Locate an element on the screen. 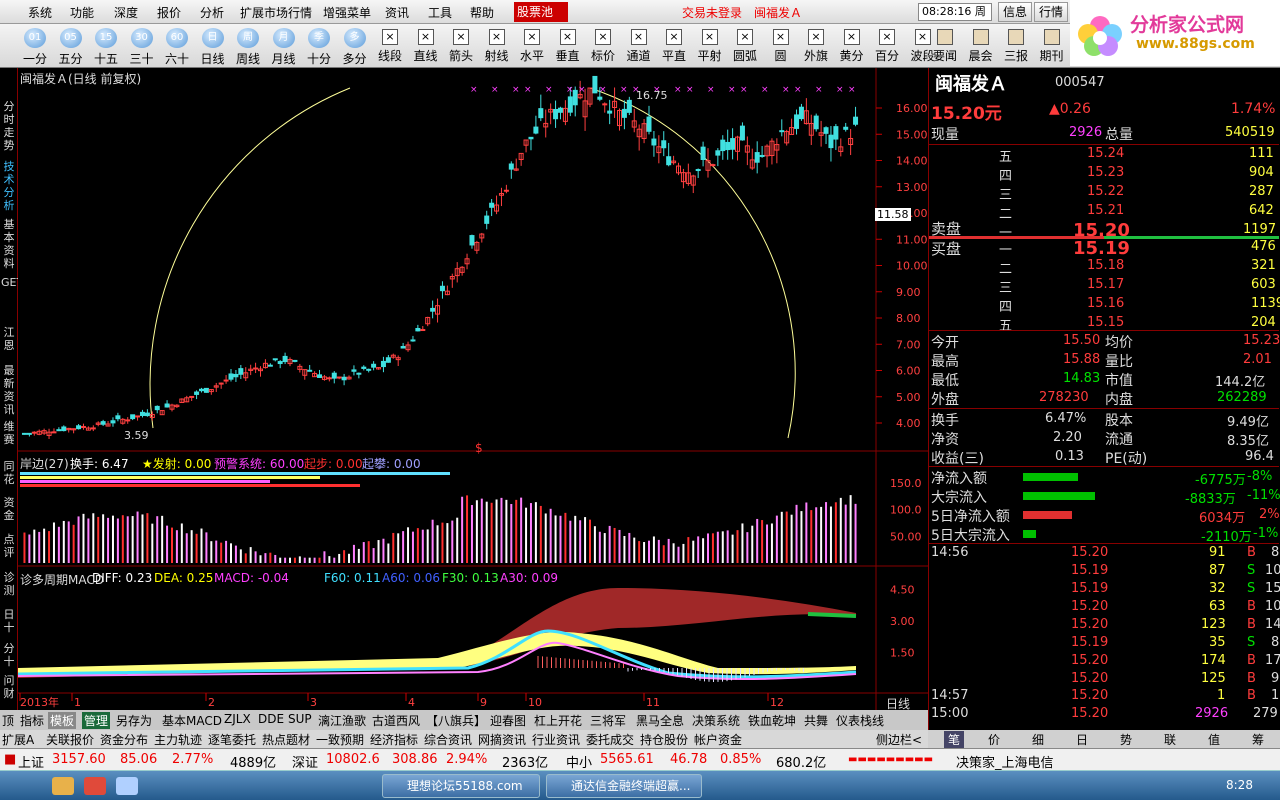 This screenshot has width=1280, height=800. left-tab-11: 日十 is located at coordinates (9, 621).